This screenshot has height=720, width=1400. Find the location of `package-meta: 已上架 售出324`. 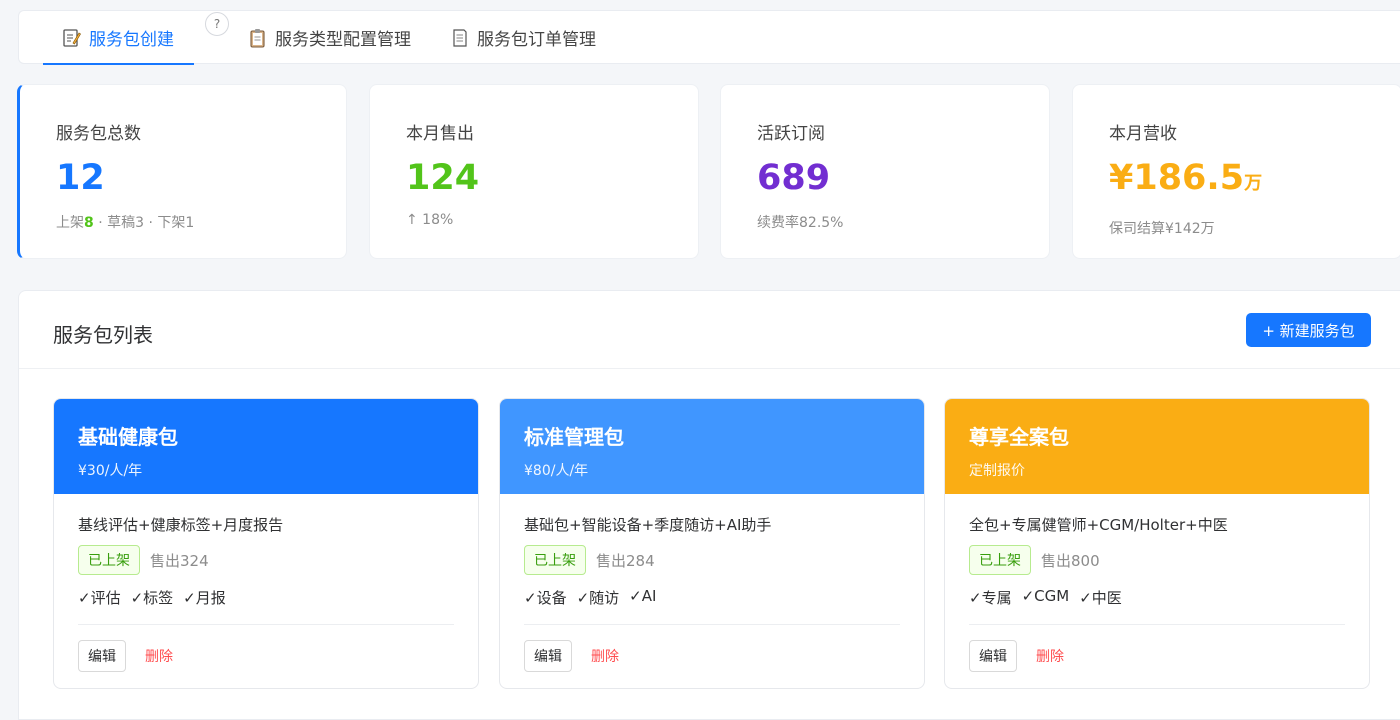

package-meta: 已上架 售出324 is located at coordinates (266, 560).